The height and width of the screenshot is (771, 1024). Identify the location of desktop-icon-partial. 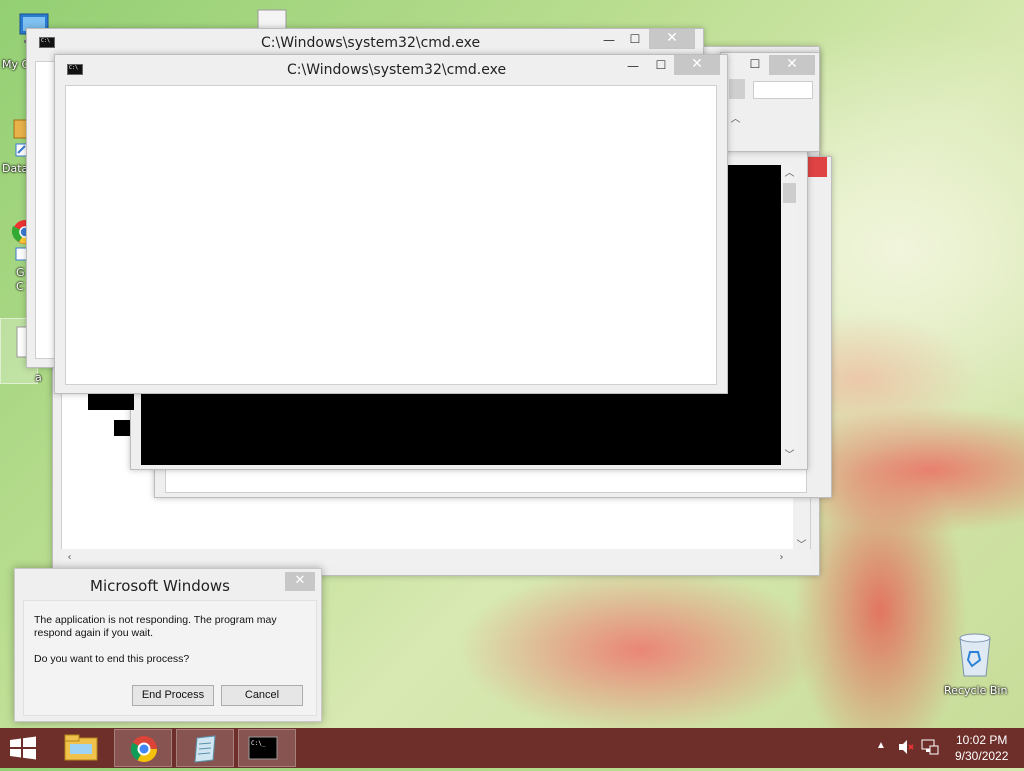
(273, 19).